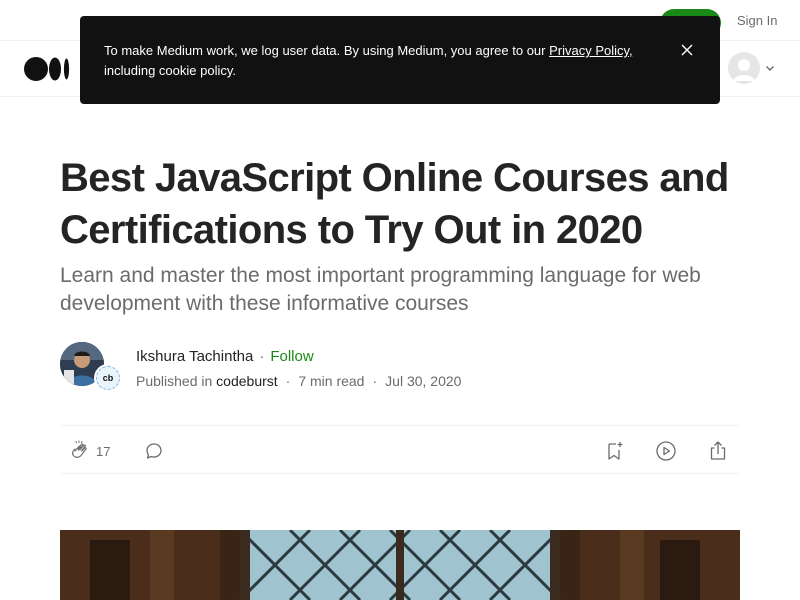  I want to click on medium-logo-icon, so click(47, 69).